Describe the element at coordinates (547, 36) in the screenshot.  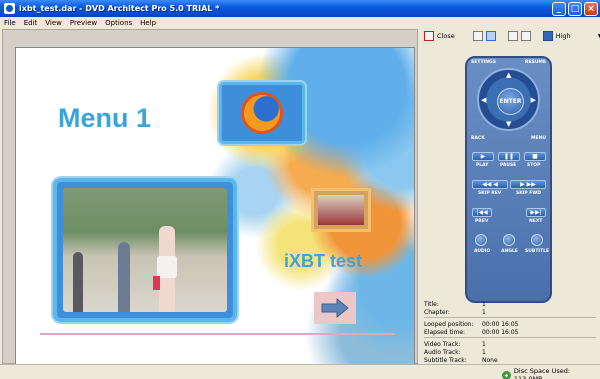
I see `play-preview-icon` at that location.